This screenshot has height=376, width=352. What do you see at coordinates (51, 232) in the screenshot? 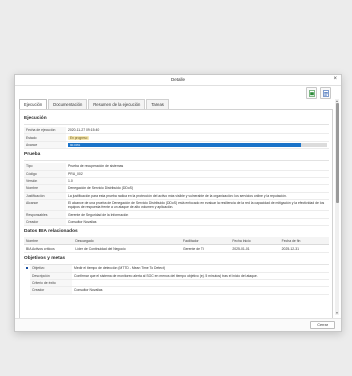
I see `section-bia-title: Datos BIA relacionados` at bounding box center [51, 232].